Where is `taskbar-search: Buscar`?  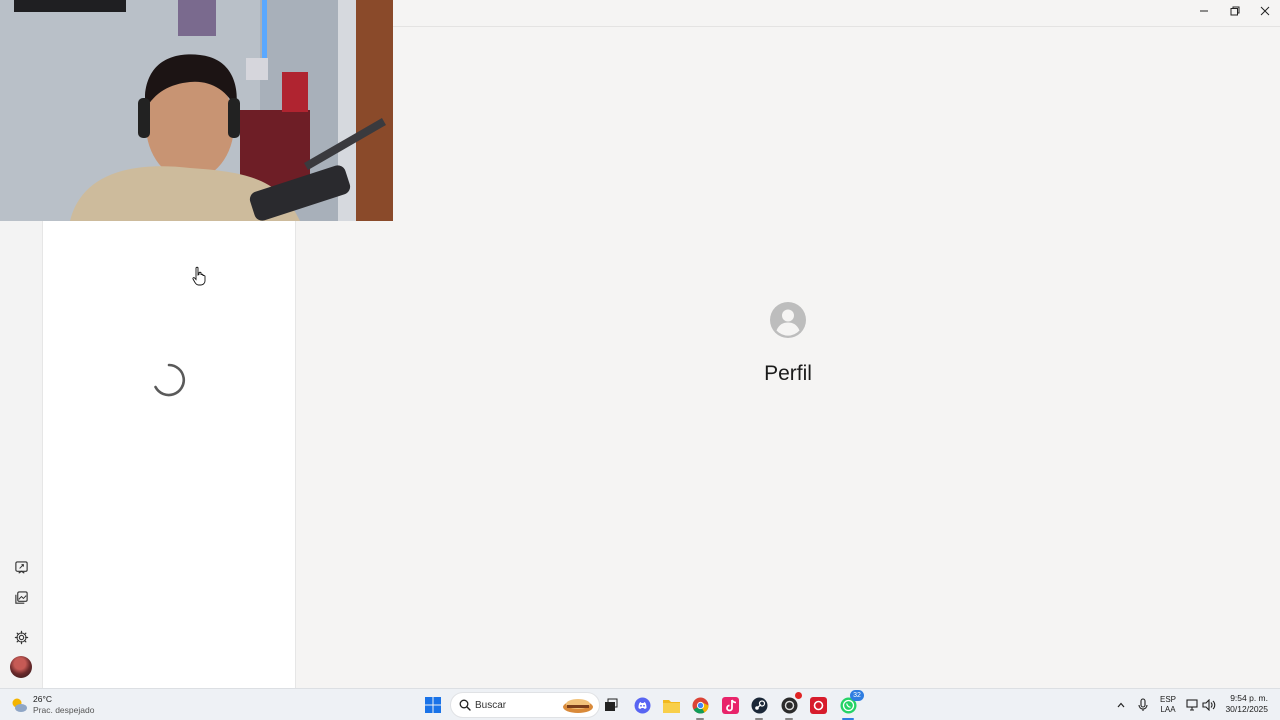
taskbar-search: Buscar is located at coordinates (525, 705).